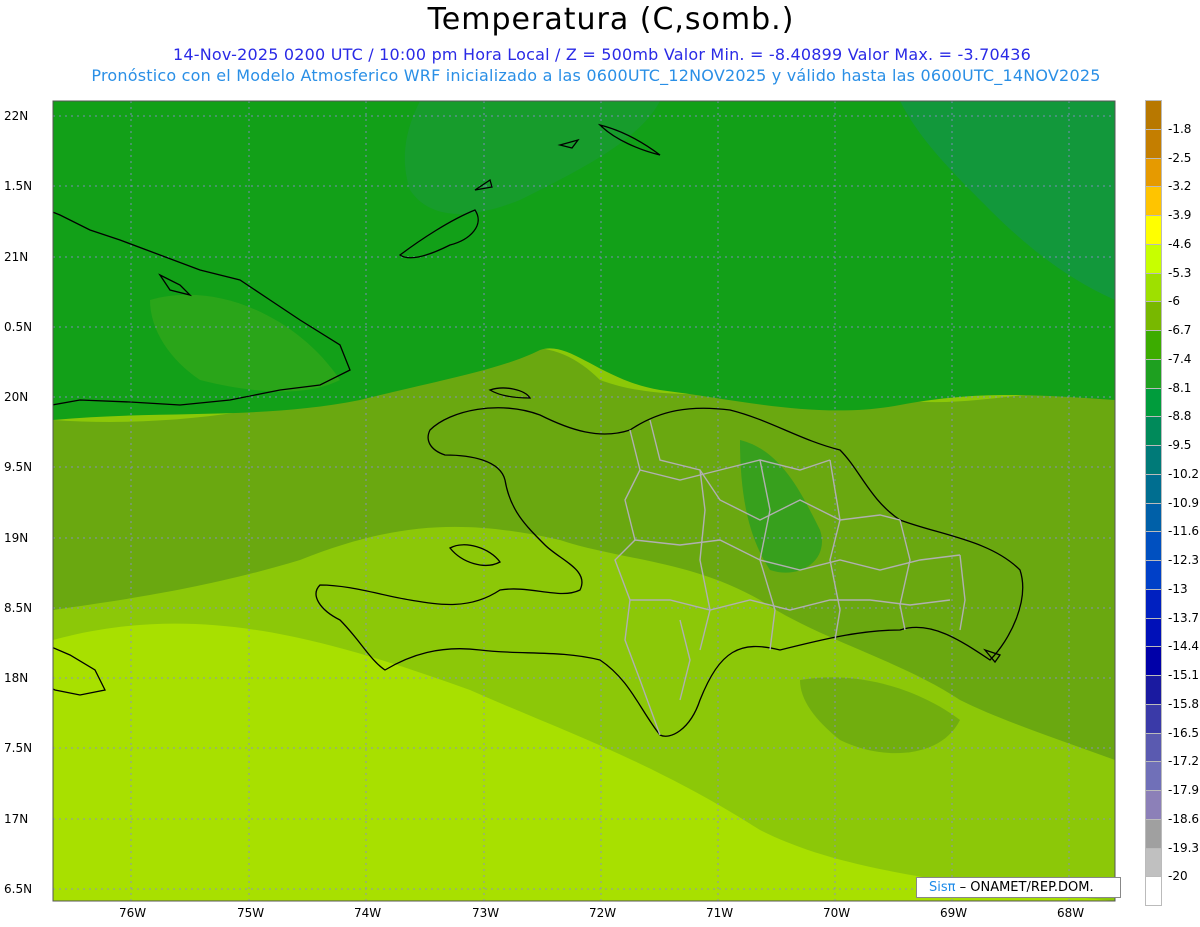 This screenshot has height=927, width=1200. I want to click on colorbar-label: -20, so click(1178, 876).